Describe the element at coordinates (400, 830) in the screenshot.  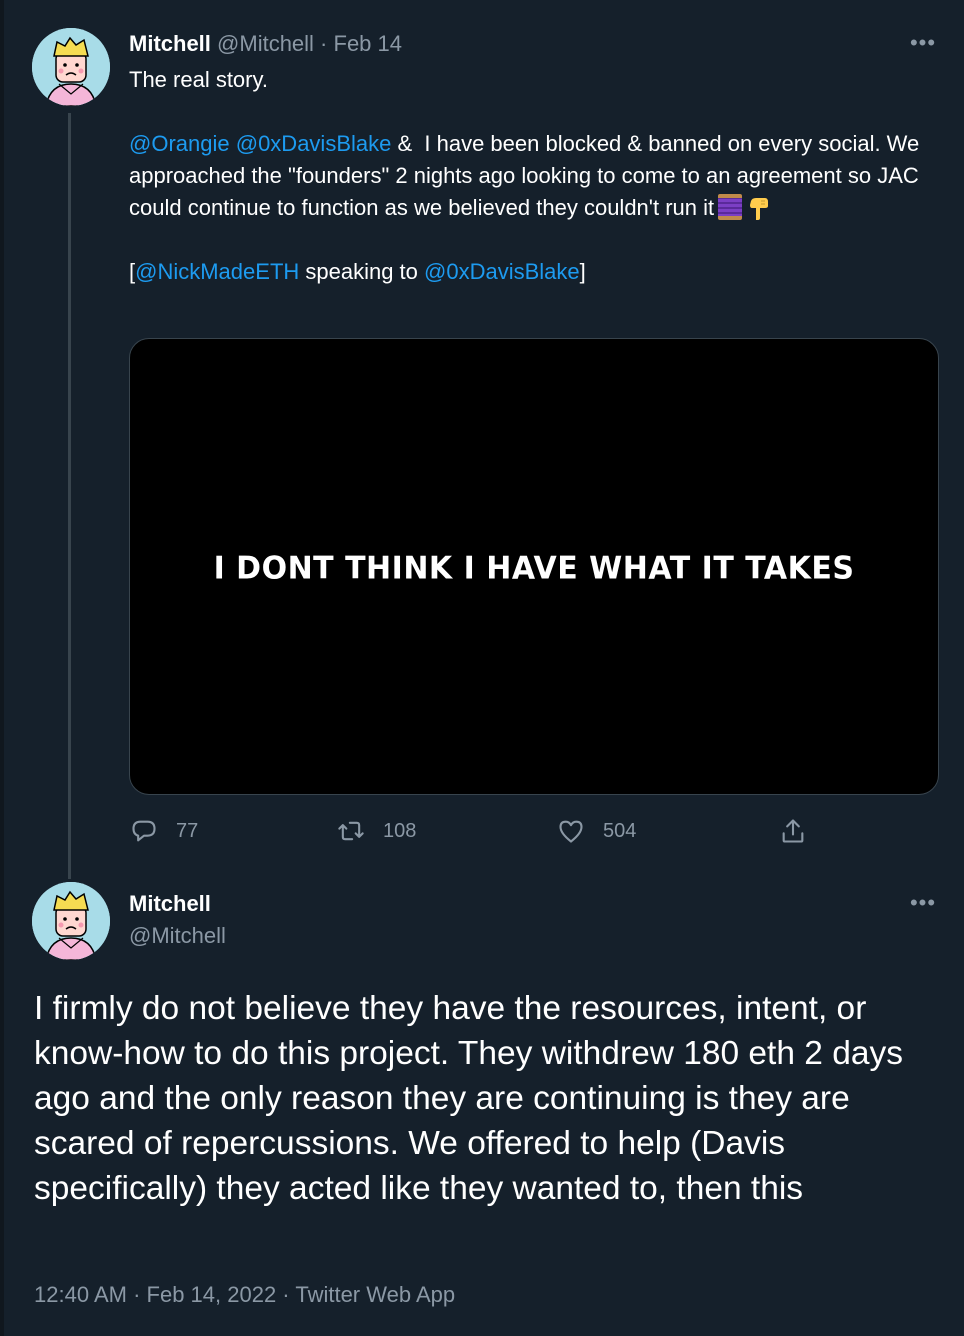
I see `retweet-count: 108` at that location.